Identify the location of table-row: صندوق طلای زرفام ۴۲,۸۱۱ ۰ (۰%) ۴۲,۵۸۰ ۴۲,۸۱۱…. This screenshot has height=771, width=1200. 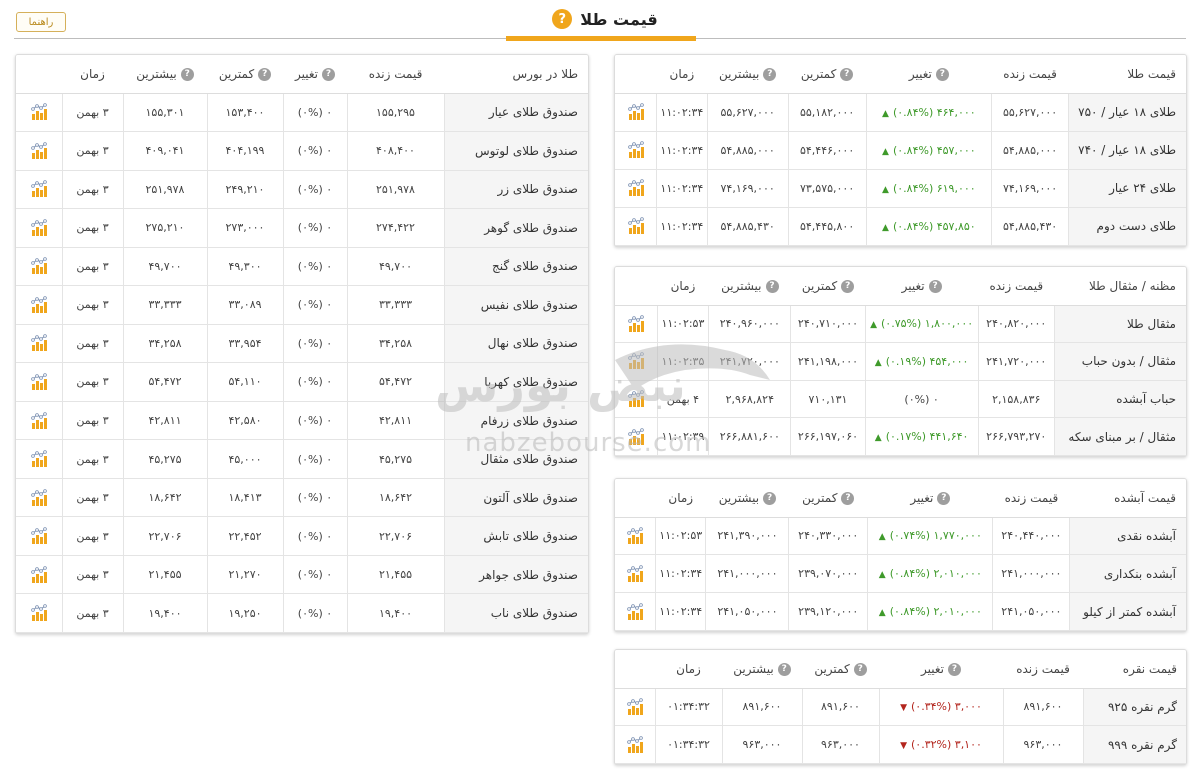
(302, 420).